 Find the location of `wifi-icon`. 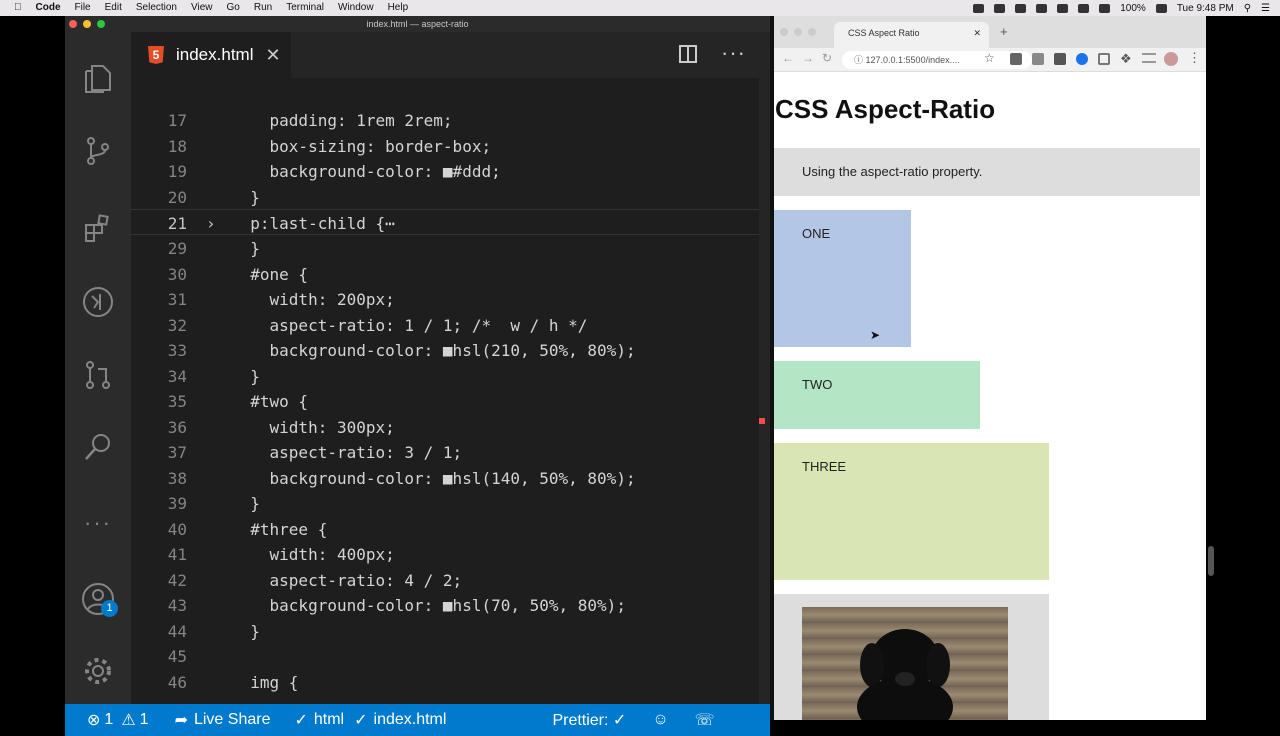

wifi-icon is located at coordinates (1105, 8).